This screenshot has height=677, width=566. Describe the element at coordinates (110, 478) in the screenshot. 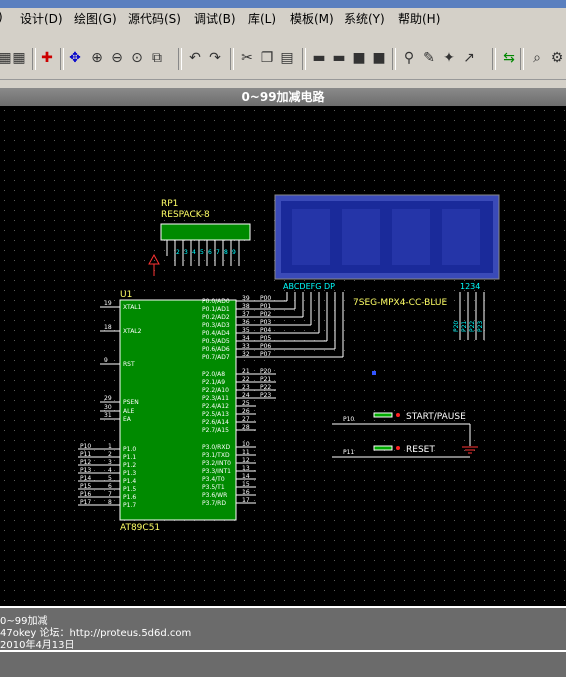

I see `pin-number: 5` at that location.